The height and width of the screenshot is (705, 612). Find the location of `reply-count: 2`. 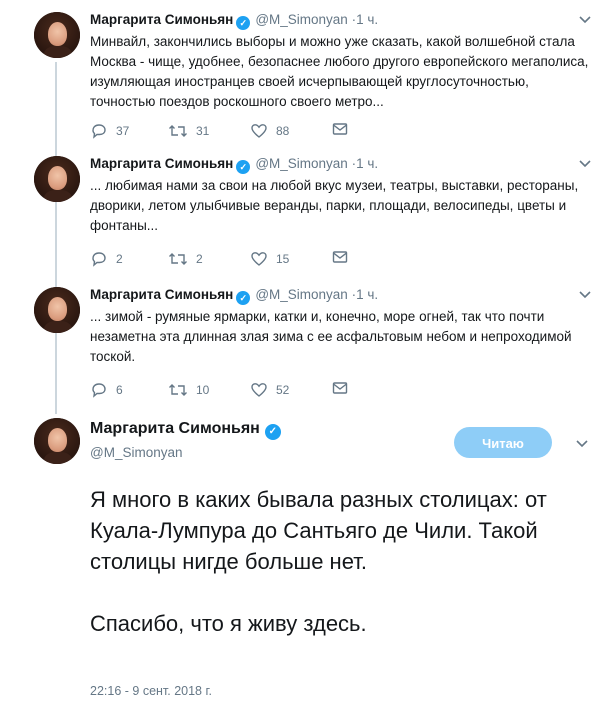

reply-count: 2 is located at coordinates (119, 259).